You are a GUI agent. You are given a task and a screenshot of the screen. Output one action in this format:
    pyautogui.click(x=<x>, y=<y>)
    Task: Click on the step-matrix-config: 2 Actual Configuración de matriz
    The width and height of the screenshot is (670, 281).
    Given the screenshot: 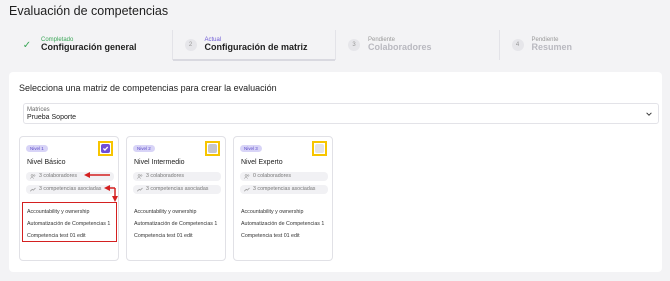 What is the action you would take?
    pyautogui.click(x=254, y=45)
    